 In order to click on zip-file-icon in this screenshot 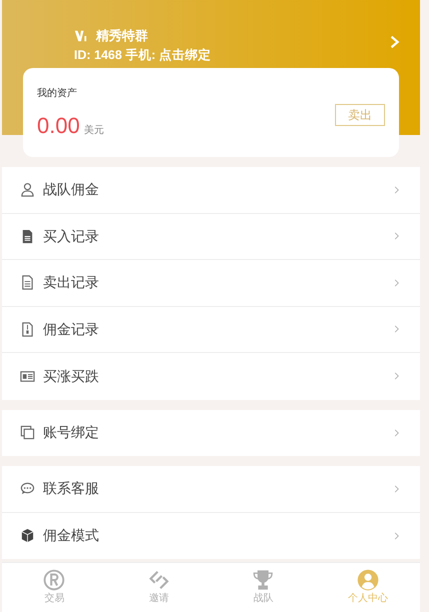, I will do `click(27, 329)`.